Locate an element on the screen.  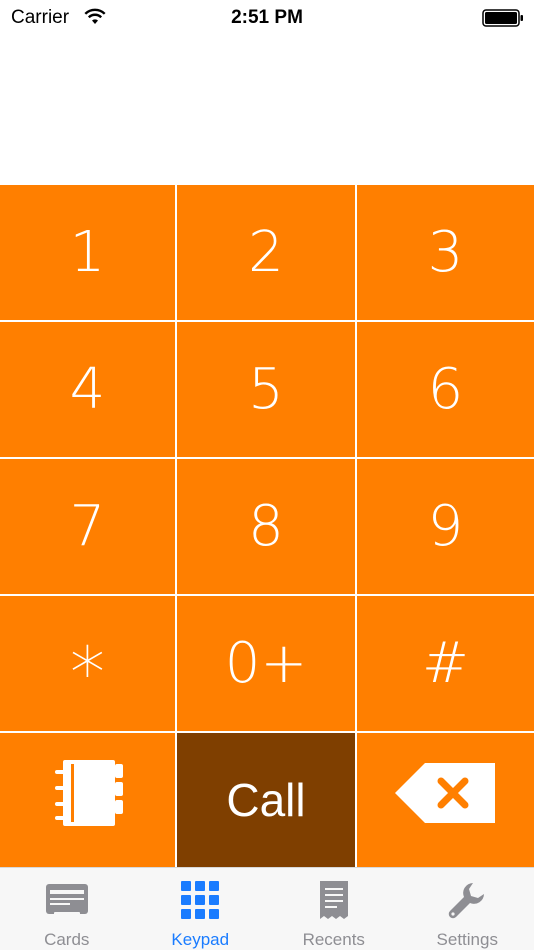
tab-label: Recents is located at coordinates (334, 940).